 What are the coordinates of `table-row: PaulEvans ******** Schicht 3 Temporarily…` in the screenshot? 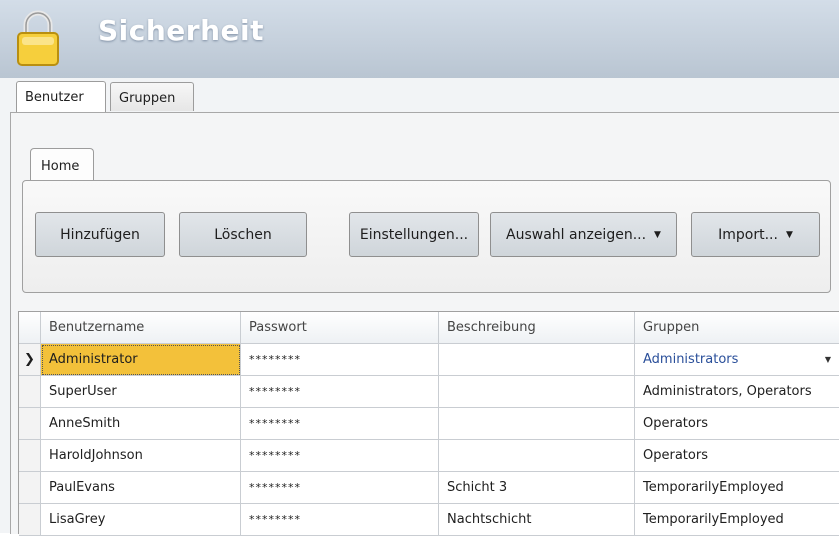 It's located at (429, 488).